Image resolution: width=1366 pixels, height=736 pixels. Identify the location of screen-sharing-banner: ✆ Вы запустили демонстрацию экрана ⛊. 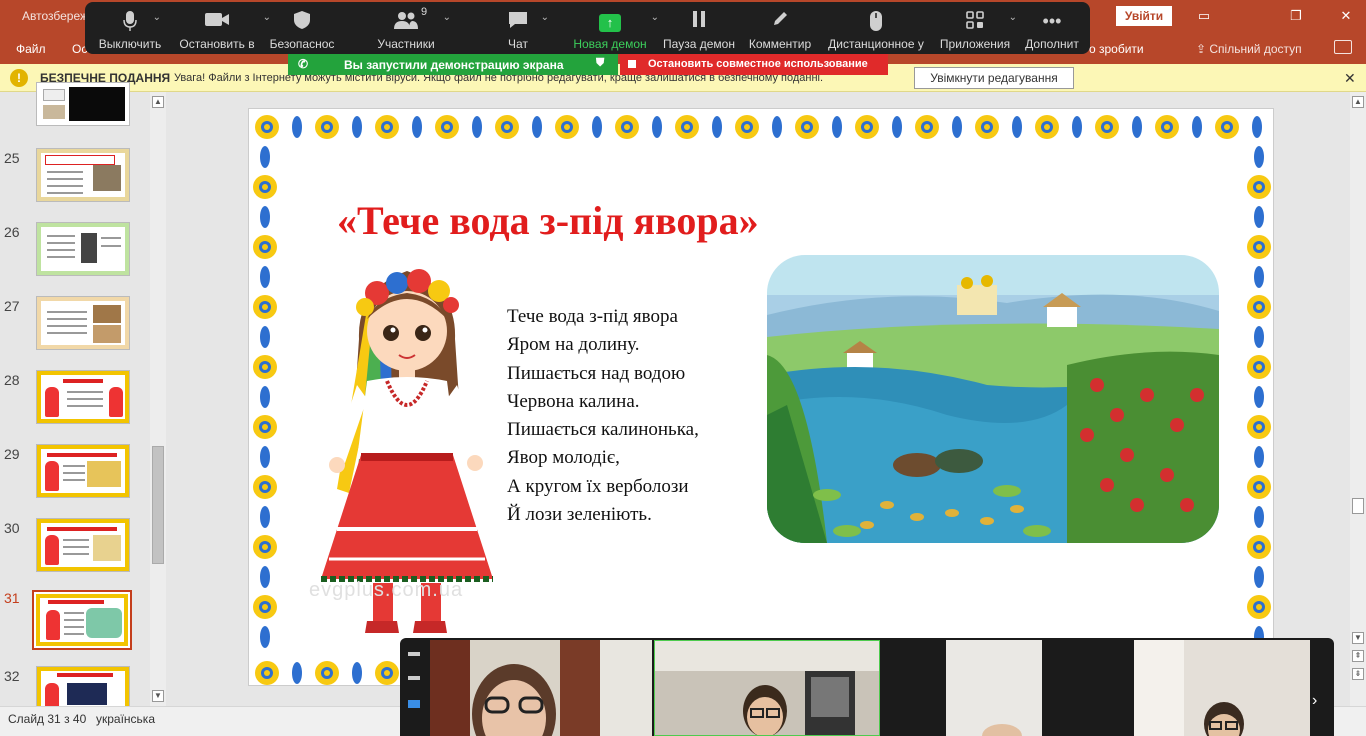
(453, 64).